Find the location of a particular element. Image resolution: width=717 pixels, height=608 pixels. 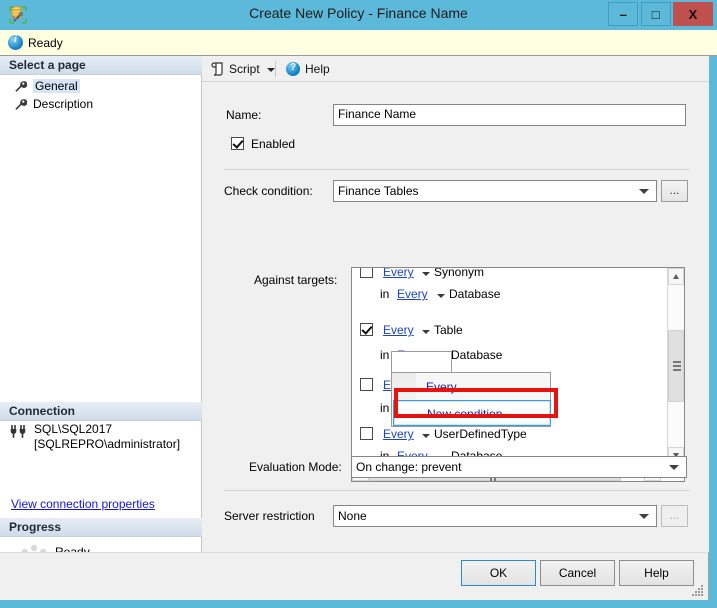

ok-button: OK is located at coordinates (498, 573).